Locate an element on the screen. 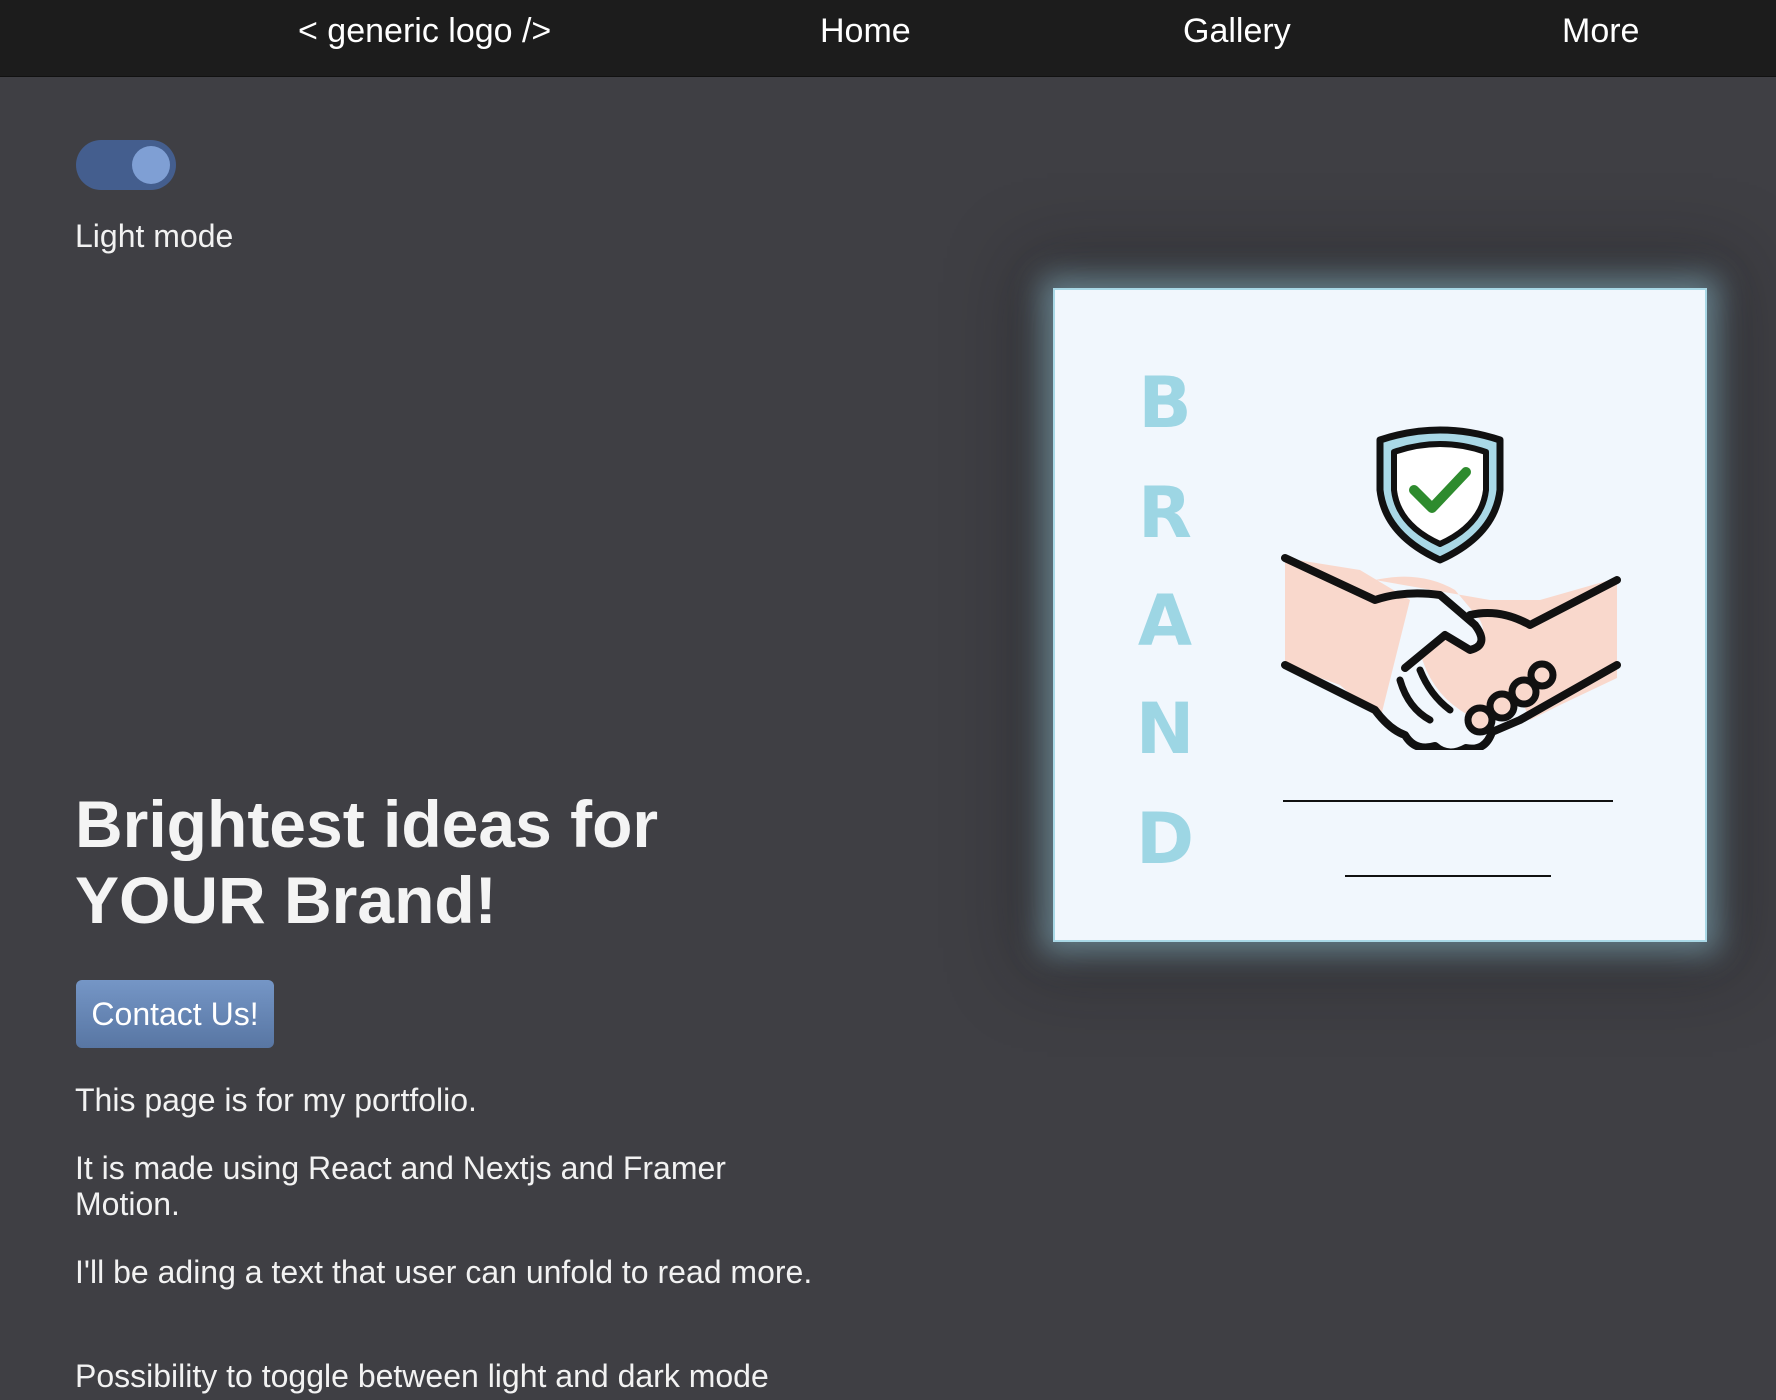  nav-link-more: More is located at coordinates (1600, 32).